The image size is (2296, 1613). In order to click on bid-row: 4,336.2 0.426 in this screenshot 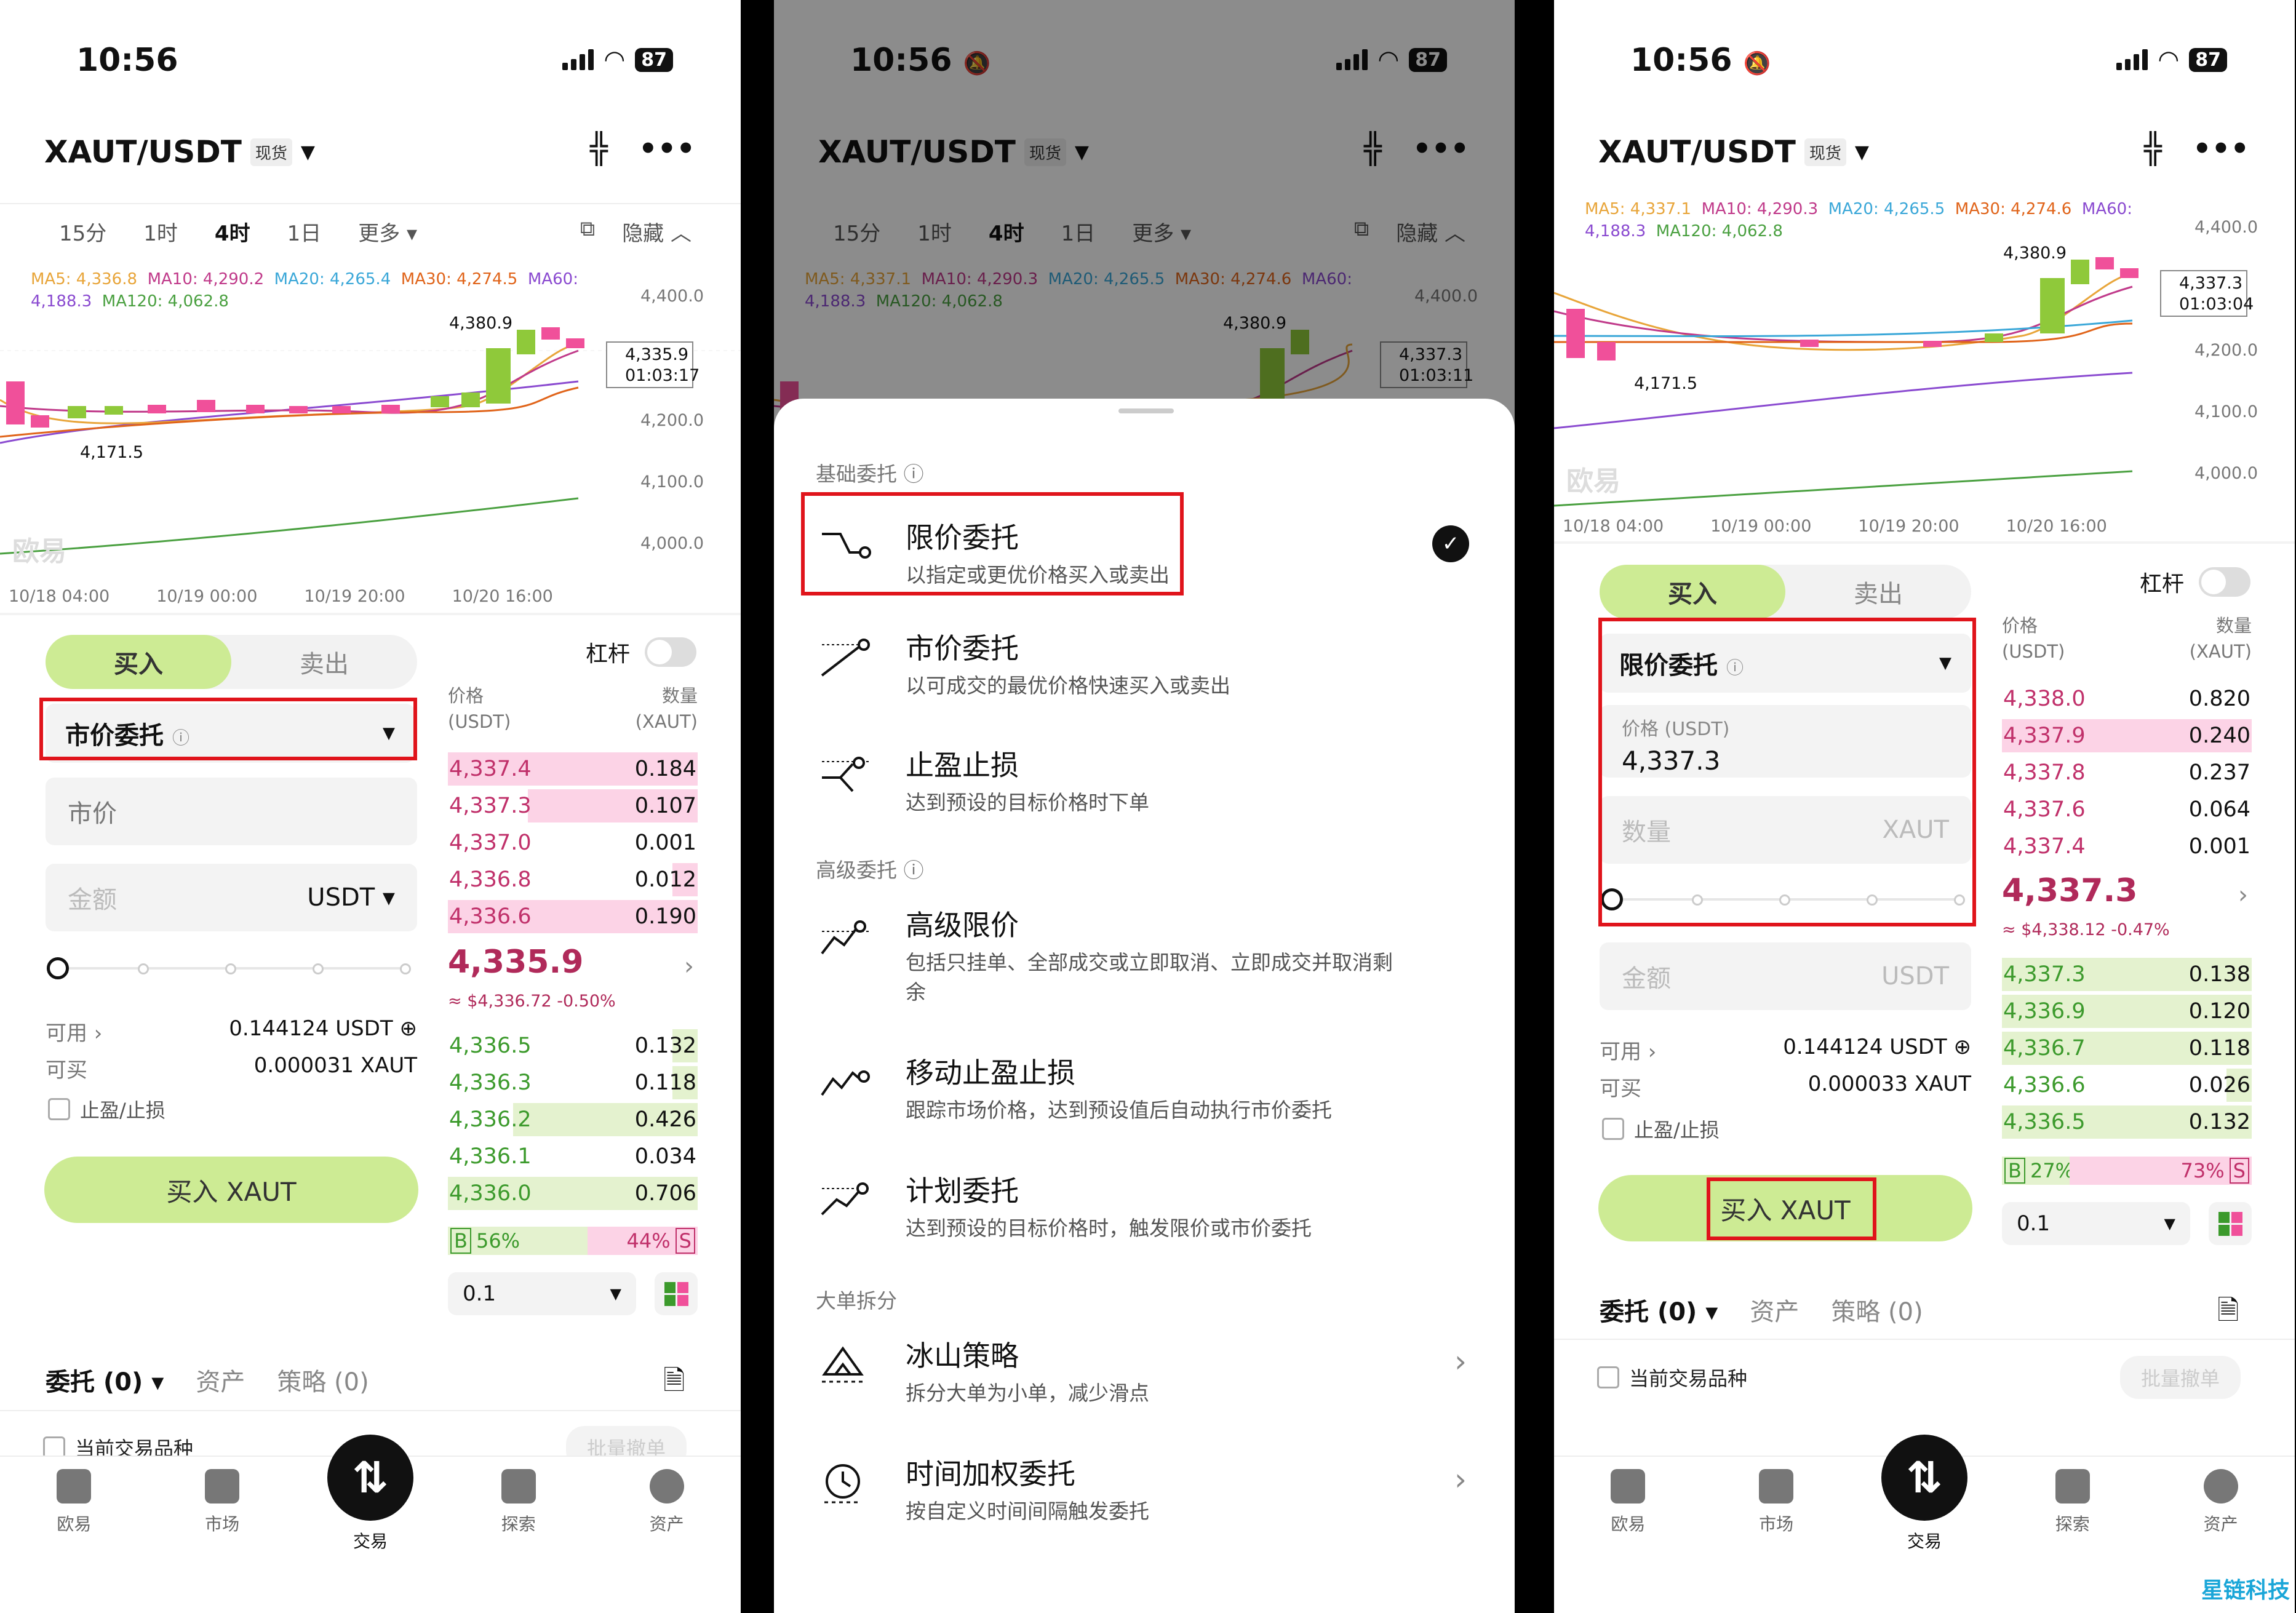, I will do `click(573, 1119)`.